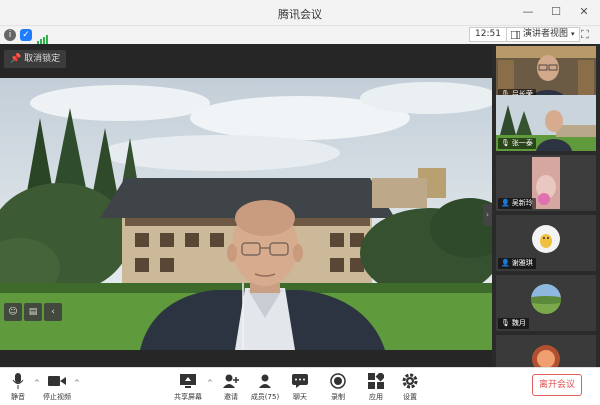  I want to click on layout-icon, so click(515, 34).